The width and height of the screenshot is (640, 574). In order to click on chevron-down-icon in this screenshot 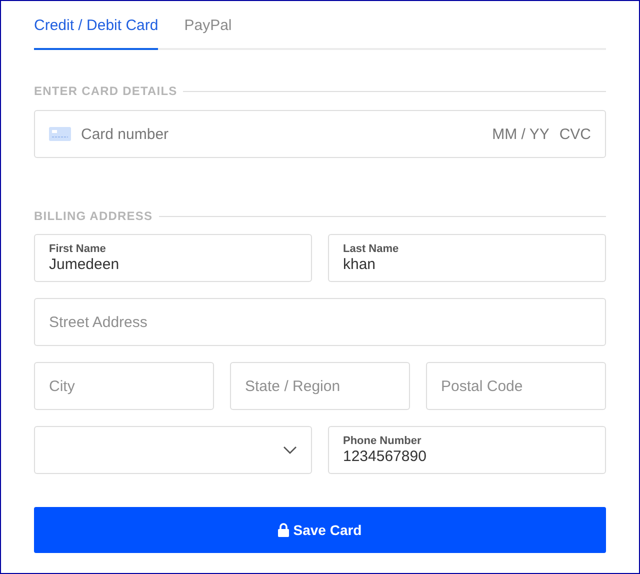, I will do `click(290, 450)`.